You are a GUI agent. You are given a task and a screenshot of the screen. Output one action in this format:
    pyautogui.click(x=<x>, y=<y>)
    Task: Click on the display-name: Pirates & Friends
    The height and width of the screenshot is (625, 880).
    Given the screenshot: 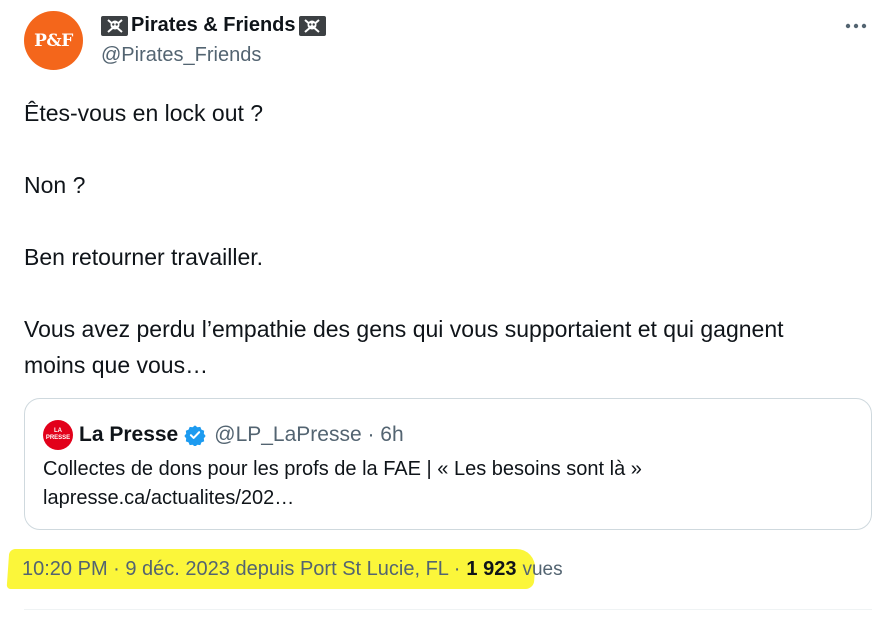 What is the action you would take?
    pyautogui.click(x=213, y=25)
    